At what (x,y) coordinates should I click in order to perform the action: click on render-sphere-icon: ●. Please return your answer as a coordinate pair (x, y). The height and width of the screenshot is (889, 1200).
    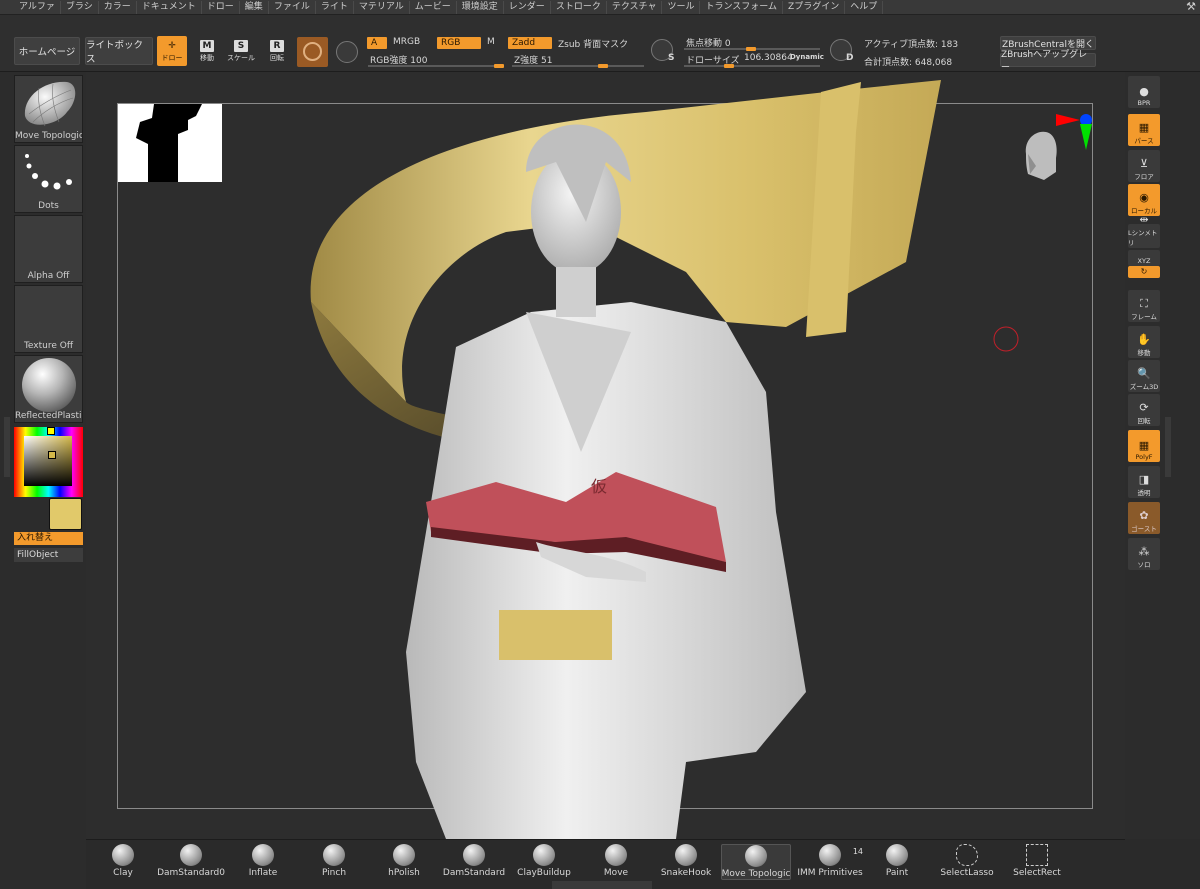
    Looking at the image, I should click on (1144, 91).